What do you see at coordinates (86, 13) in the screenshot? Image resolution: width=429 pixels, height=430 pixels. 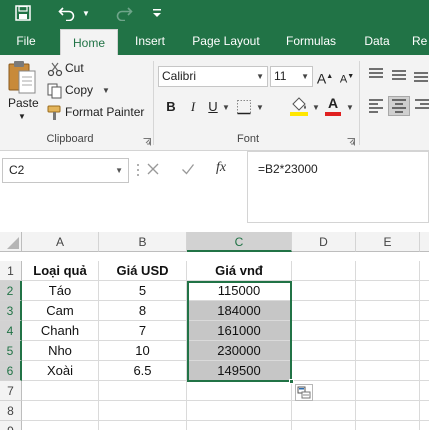 I see `undo-dropdown-icon: ▼` at bounding box center [86, 13].